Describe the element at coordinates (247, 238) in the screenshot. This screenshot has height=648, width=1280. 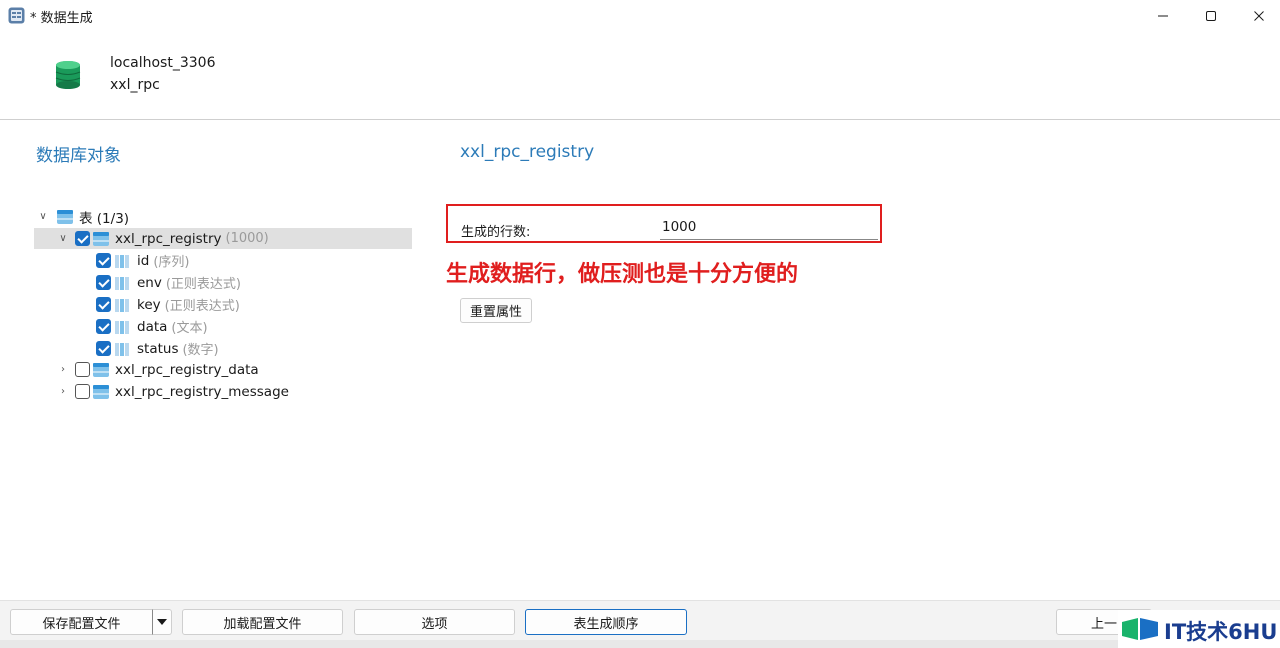
I see `table-row-count: (1000)` at that location.